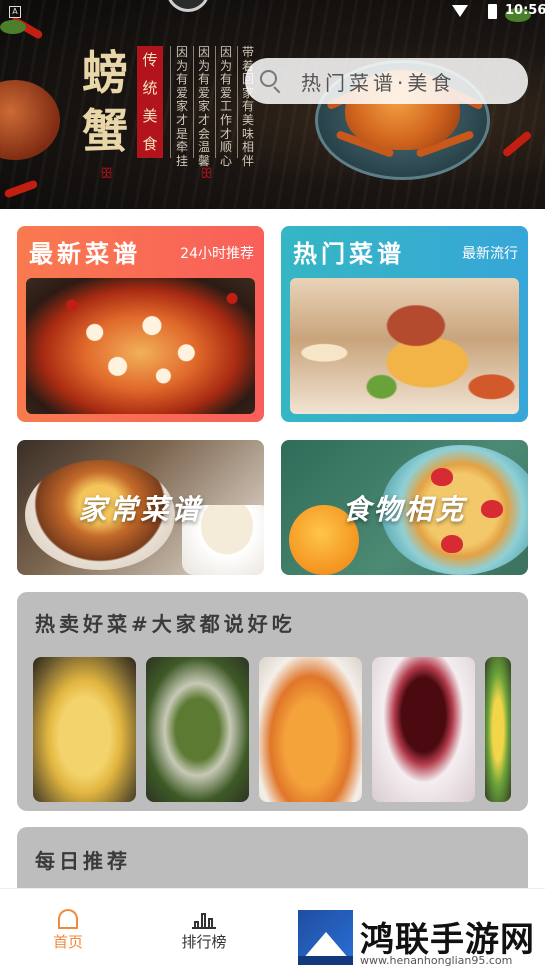 The image size is (545, 970). I want to click on fish-dish-image, so click(140, 346).